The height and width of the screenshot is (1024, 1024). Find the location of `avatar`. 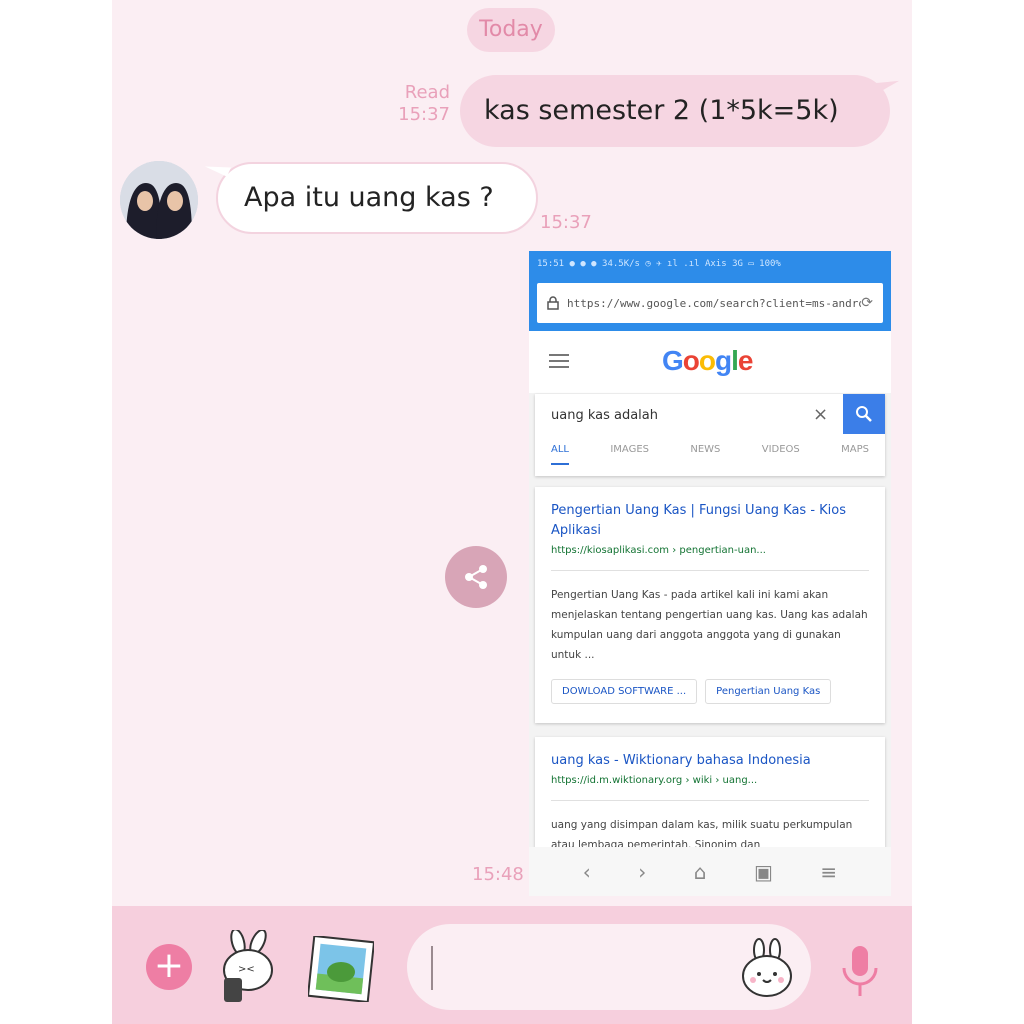

avatar is located at coordinates (159, 200).